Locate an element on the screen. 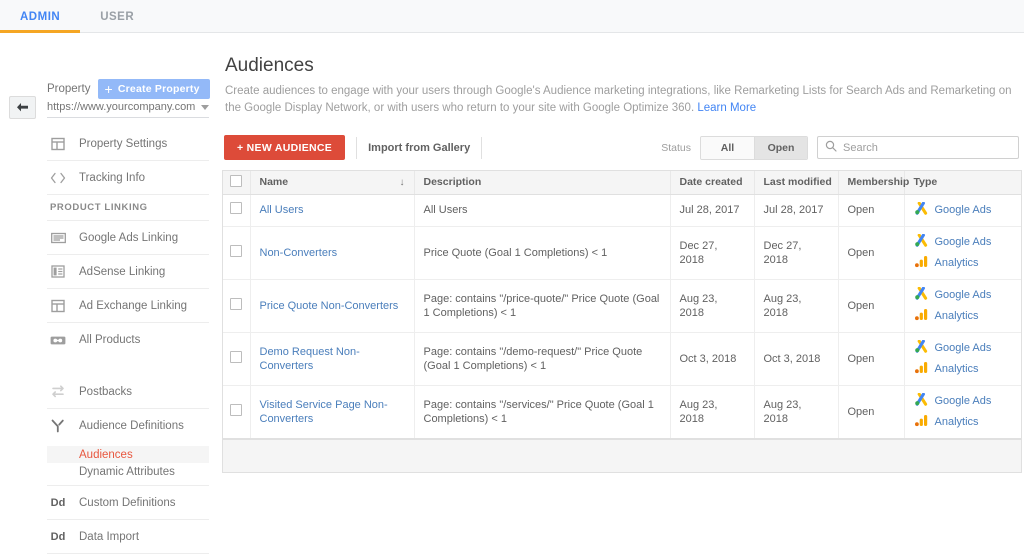 The width and height of the screenshot is (1024, 554). sidebar-subitem-audiences: Audiences is located at coordinates (128, 454).